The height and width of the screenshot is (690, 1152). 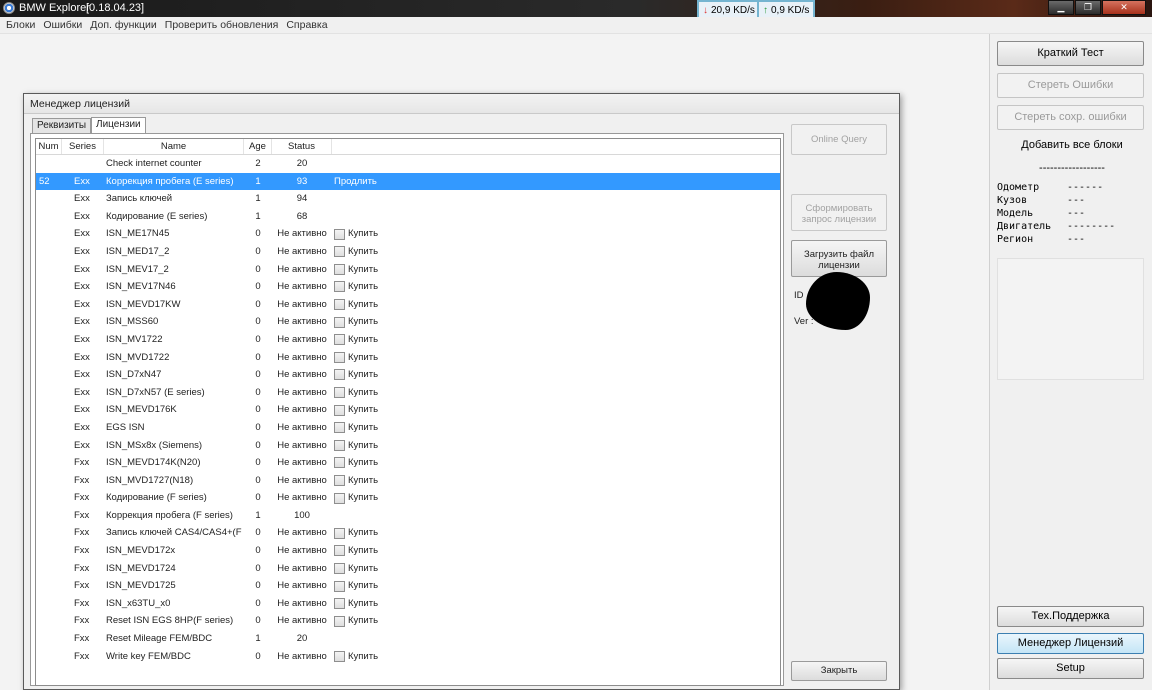 I want to click on close-dialog-button: Закрыть, so click(x=839, y=671).